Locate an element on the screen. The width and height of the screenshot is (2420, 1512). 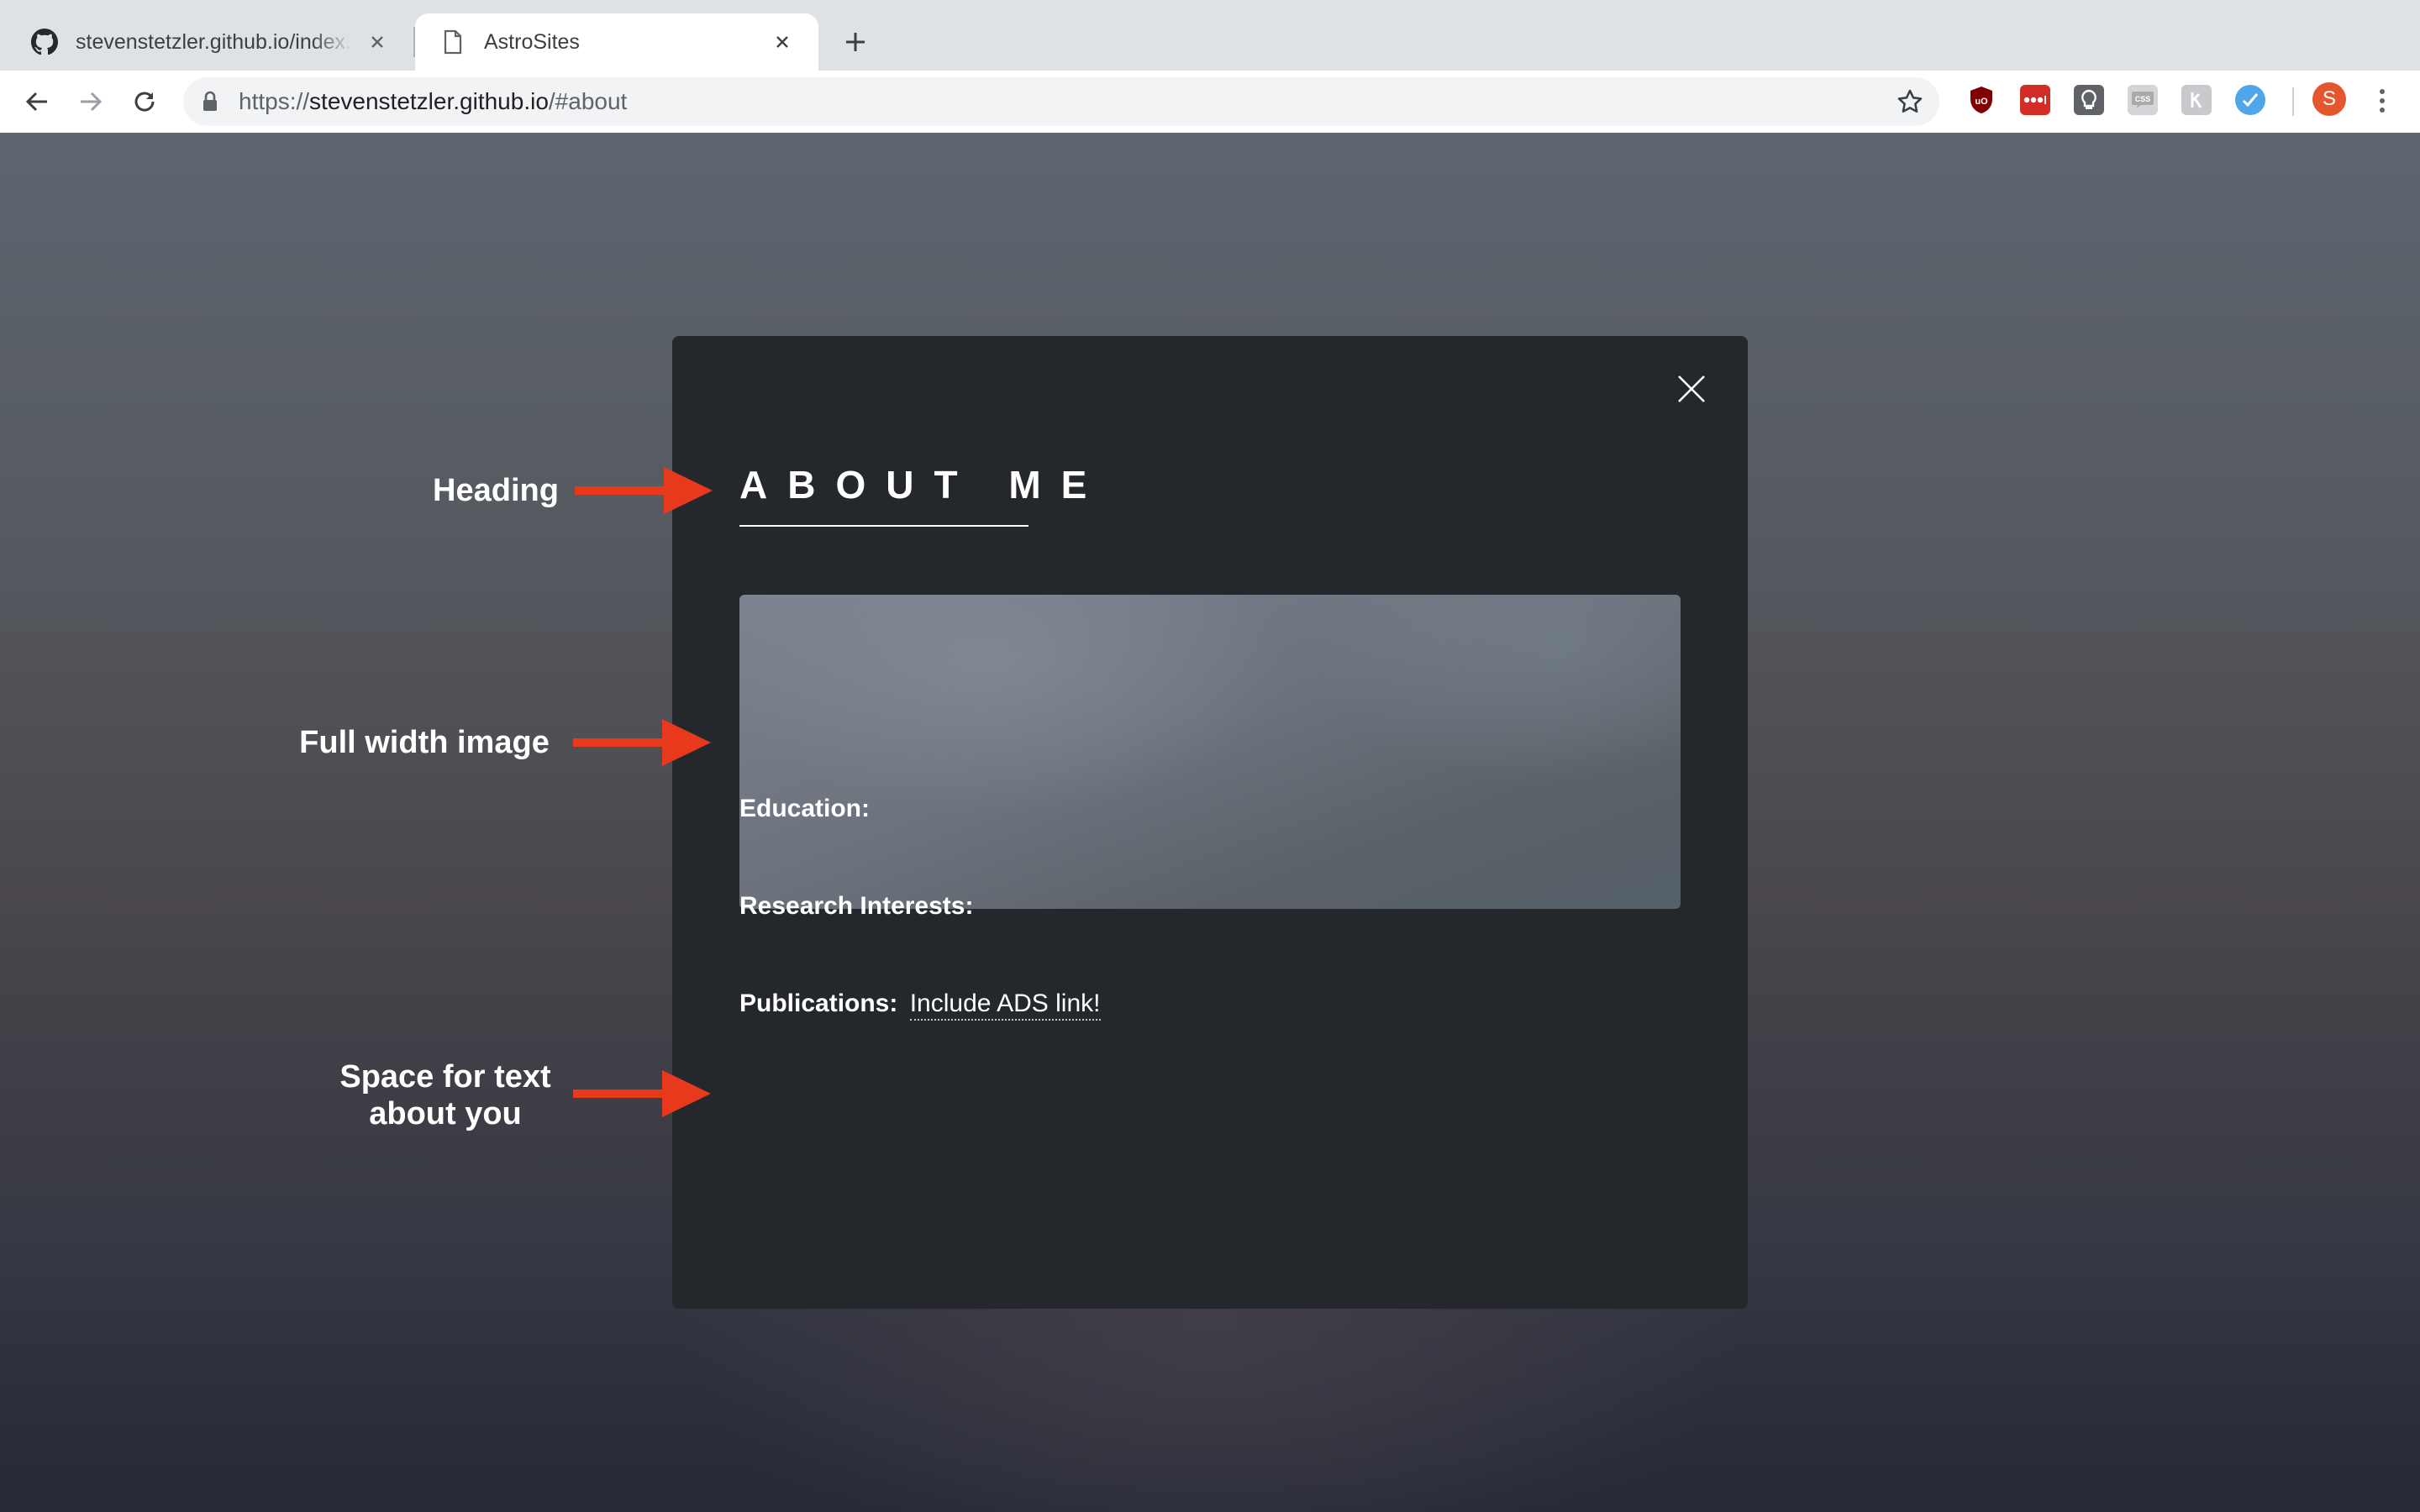
reload-icon is located at coordinates (144, 101).